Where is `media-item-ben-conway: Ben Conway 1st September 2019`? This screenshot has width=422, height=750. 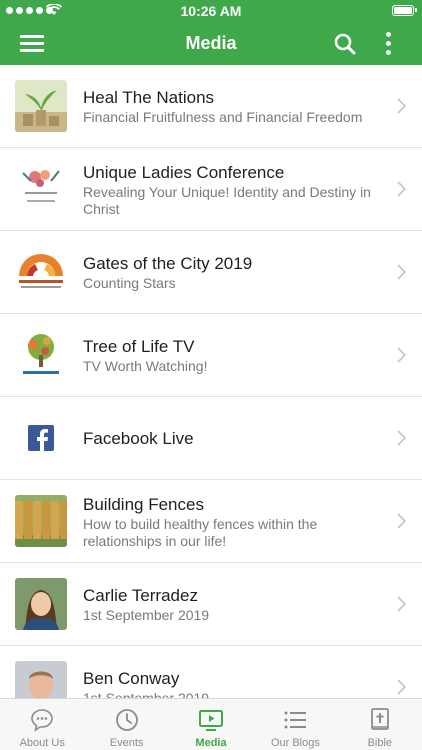
media-item-ben-conway: Ben Conway 1st September 2019 is located at coordinates (211, 672).